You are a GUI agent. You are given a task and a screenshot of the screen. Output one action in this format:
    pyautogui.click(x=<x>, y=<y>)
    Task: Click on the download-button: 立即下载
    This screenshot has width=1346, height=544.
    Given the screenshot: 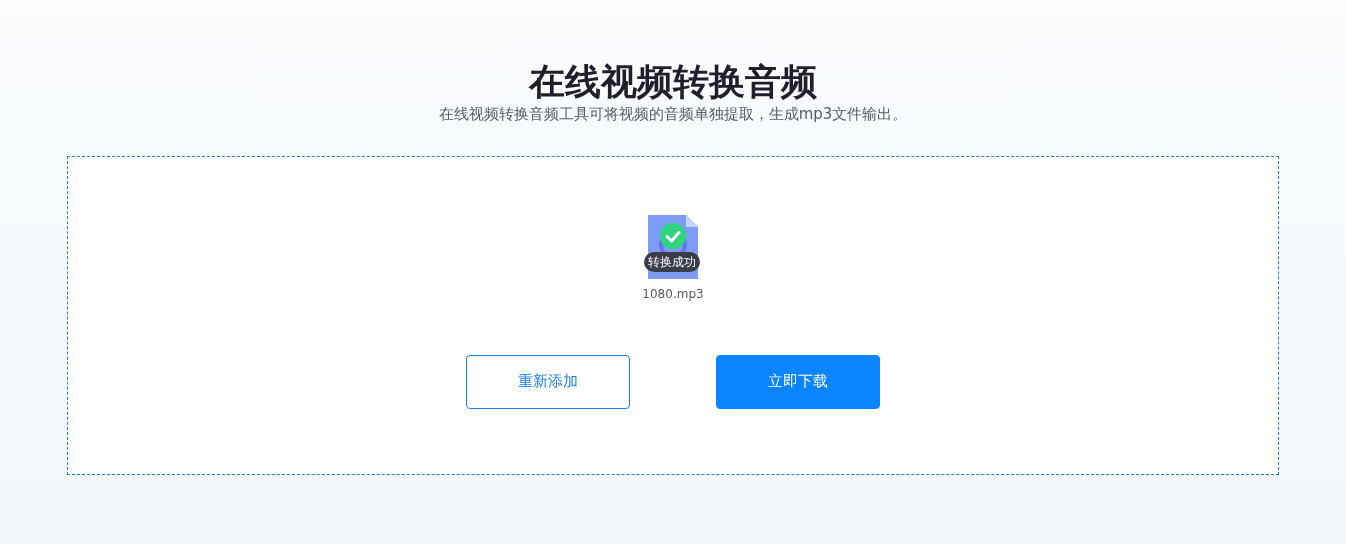 What is the action you would take?
    pyautogui.click(x=798, y=381)
    